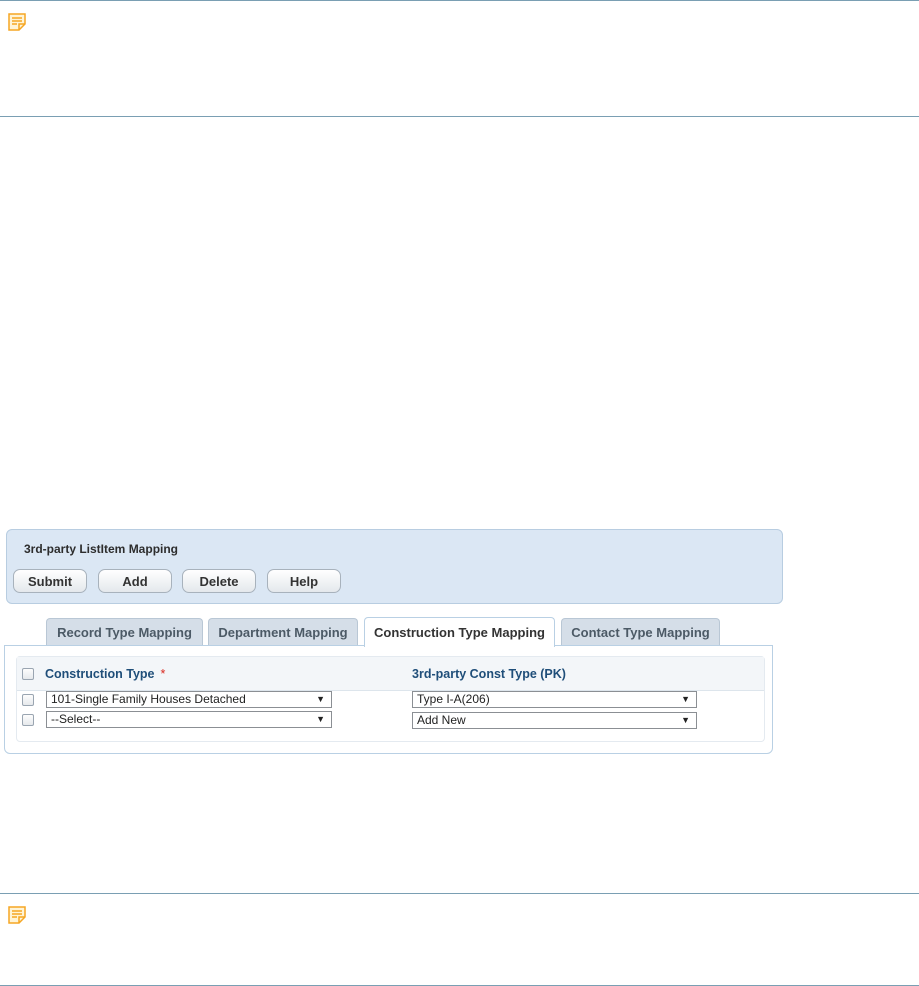 The width and height of the screenshot is (919, 986). What do you see at coordinates (441, 720) in the screenshot?
I see `row-2-third-party-type-value: Add New` at bounding box center [441, 720].